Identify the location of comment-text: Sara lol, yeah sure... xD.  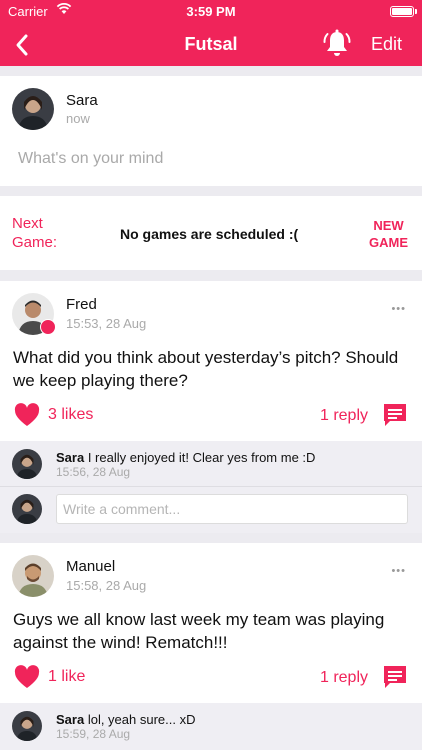
(125, 719).